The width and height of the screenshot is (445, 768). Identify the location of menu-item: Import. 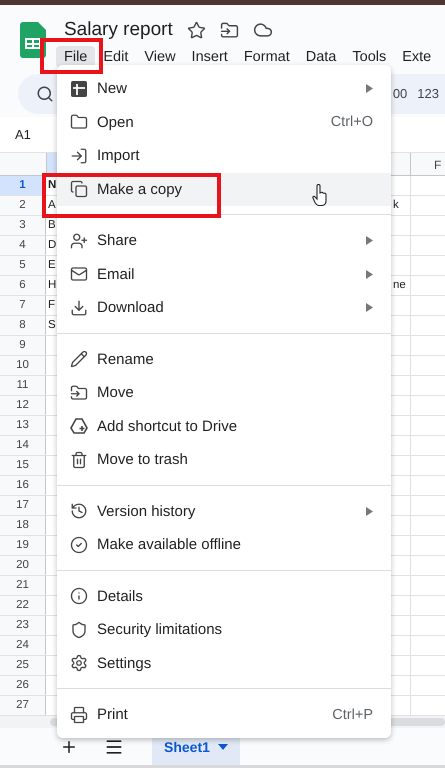
(224, 155).